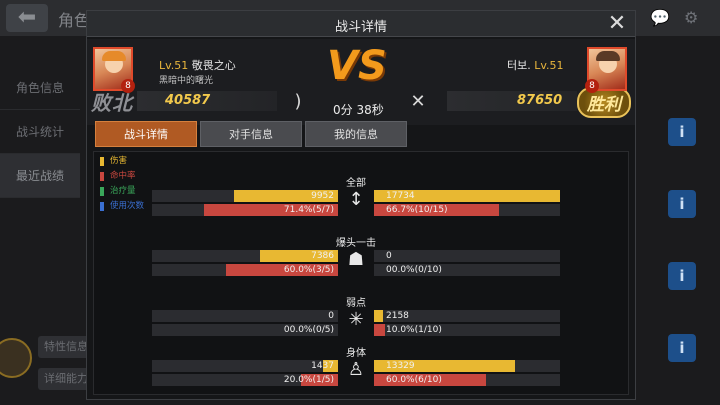 The image size is (720, 405). I want to click on legend-hit-rate-swatch, so click(102, 176).